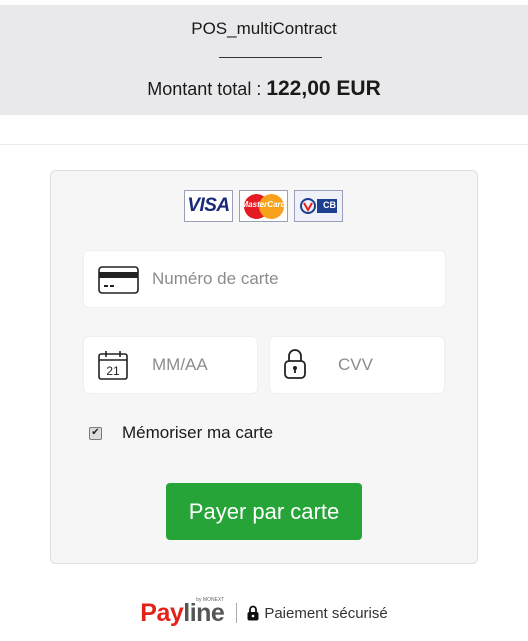  I want to click on expiry-field: 21, so click(170, 365).